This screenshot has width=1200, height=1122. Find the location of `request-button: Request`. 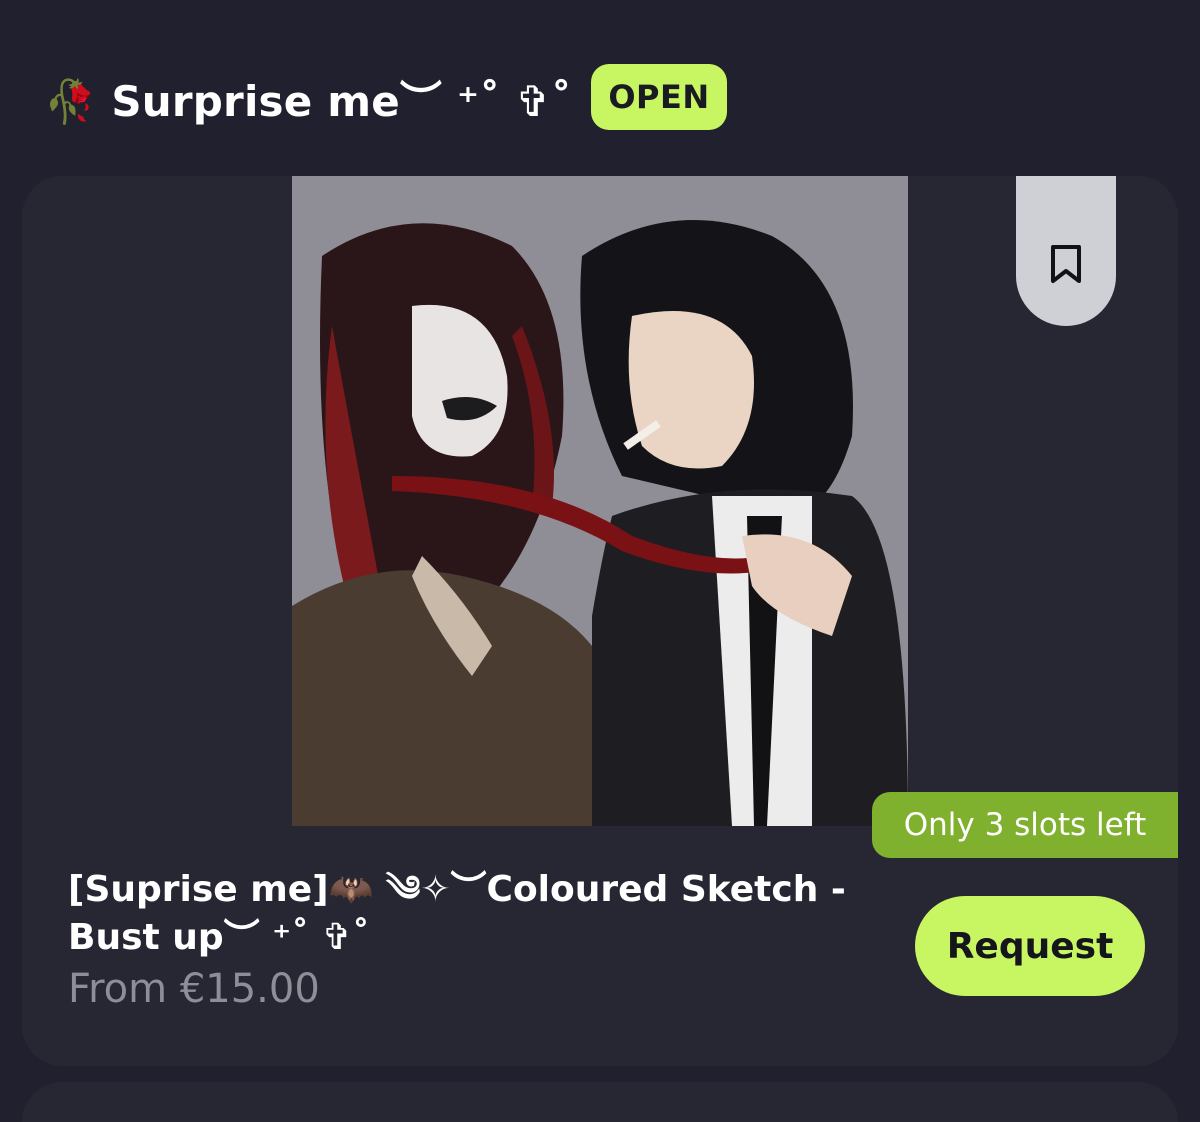

request-button: Request is located at coordinates (1030, 946).